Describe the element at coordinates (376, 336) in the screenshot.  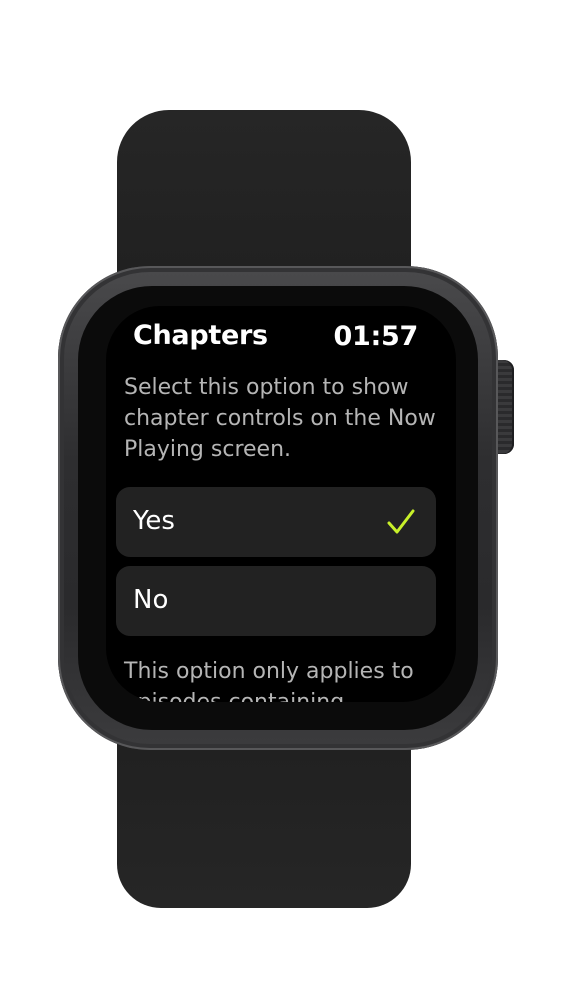
I see `clock-time: 01:57` at that location.